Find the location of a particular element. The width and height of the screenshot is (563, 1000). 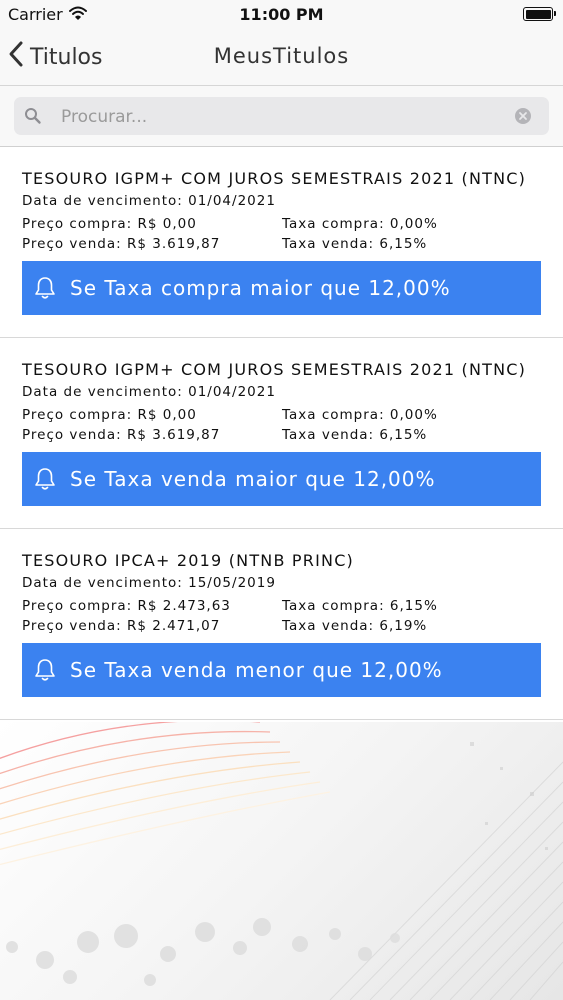

search-bar is located at coordinates (281, 116).